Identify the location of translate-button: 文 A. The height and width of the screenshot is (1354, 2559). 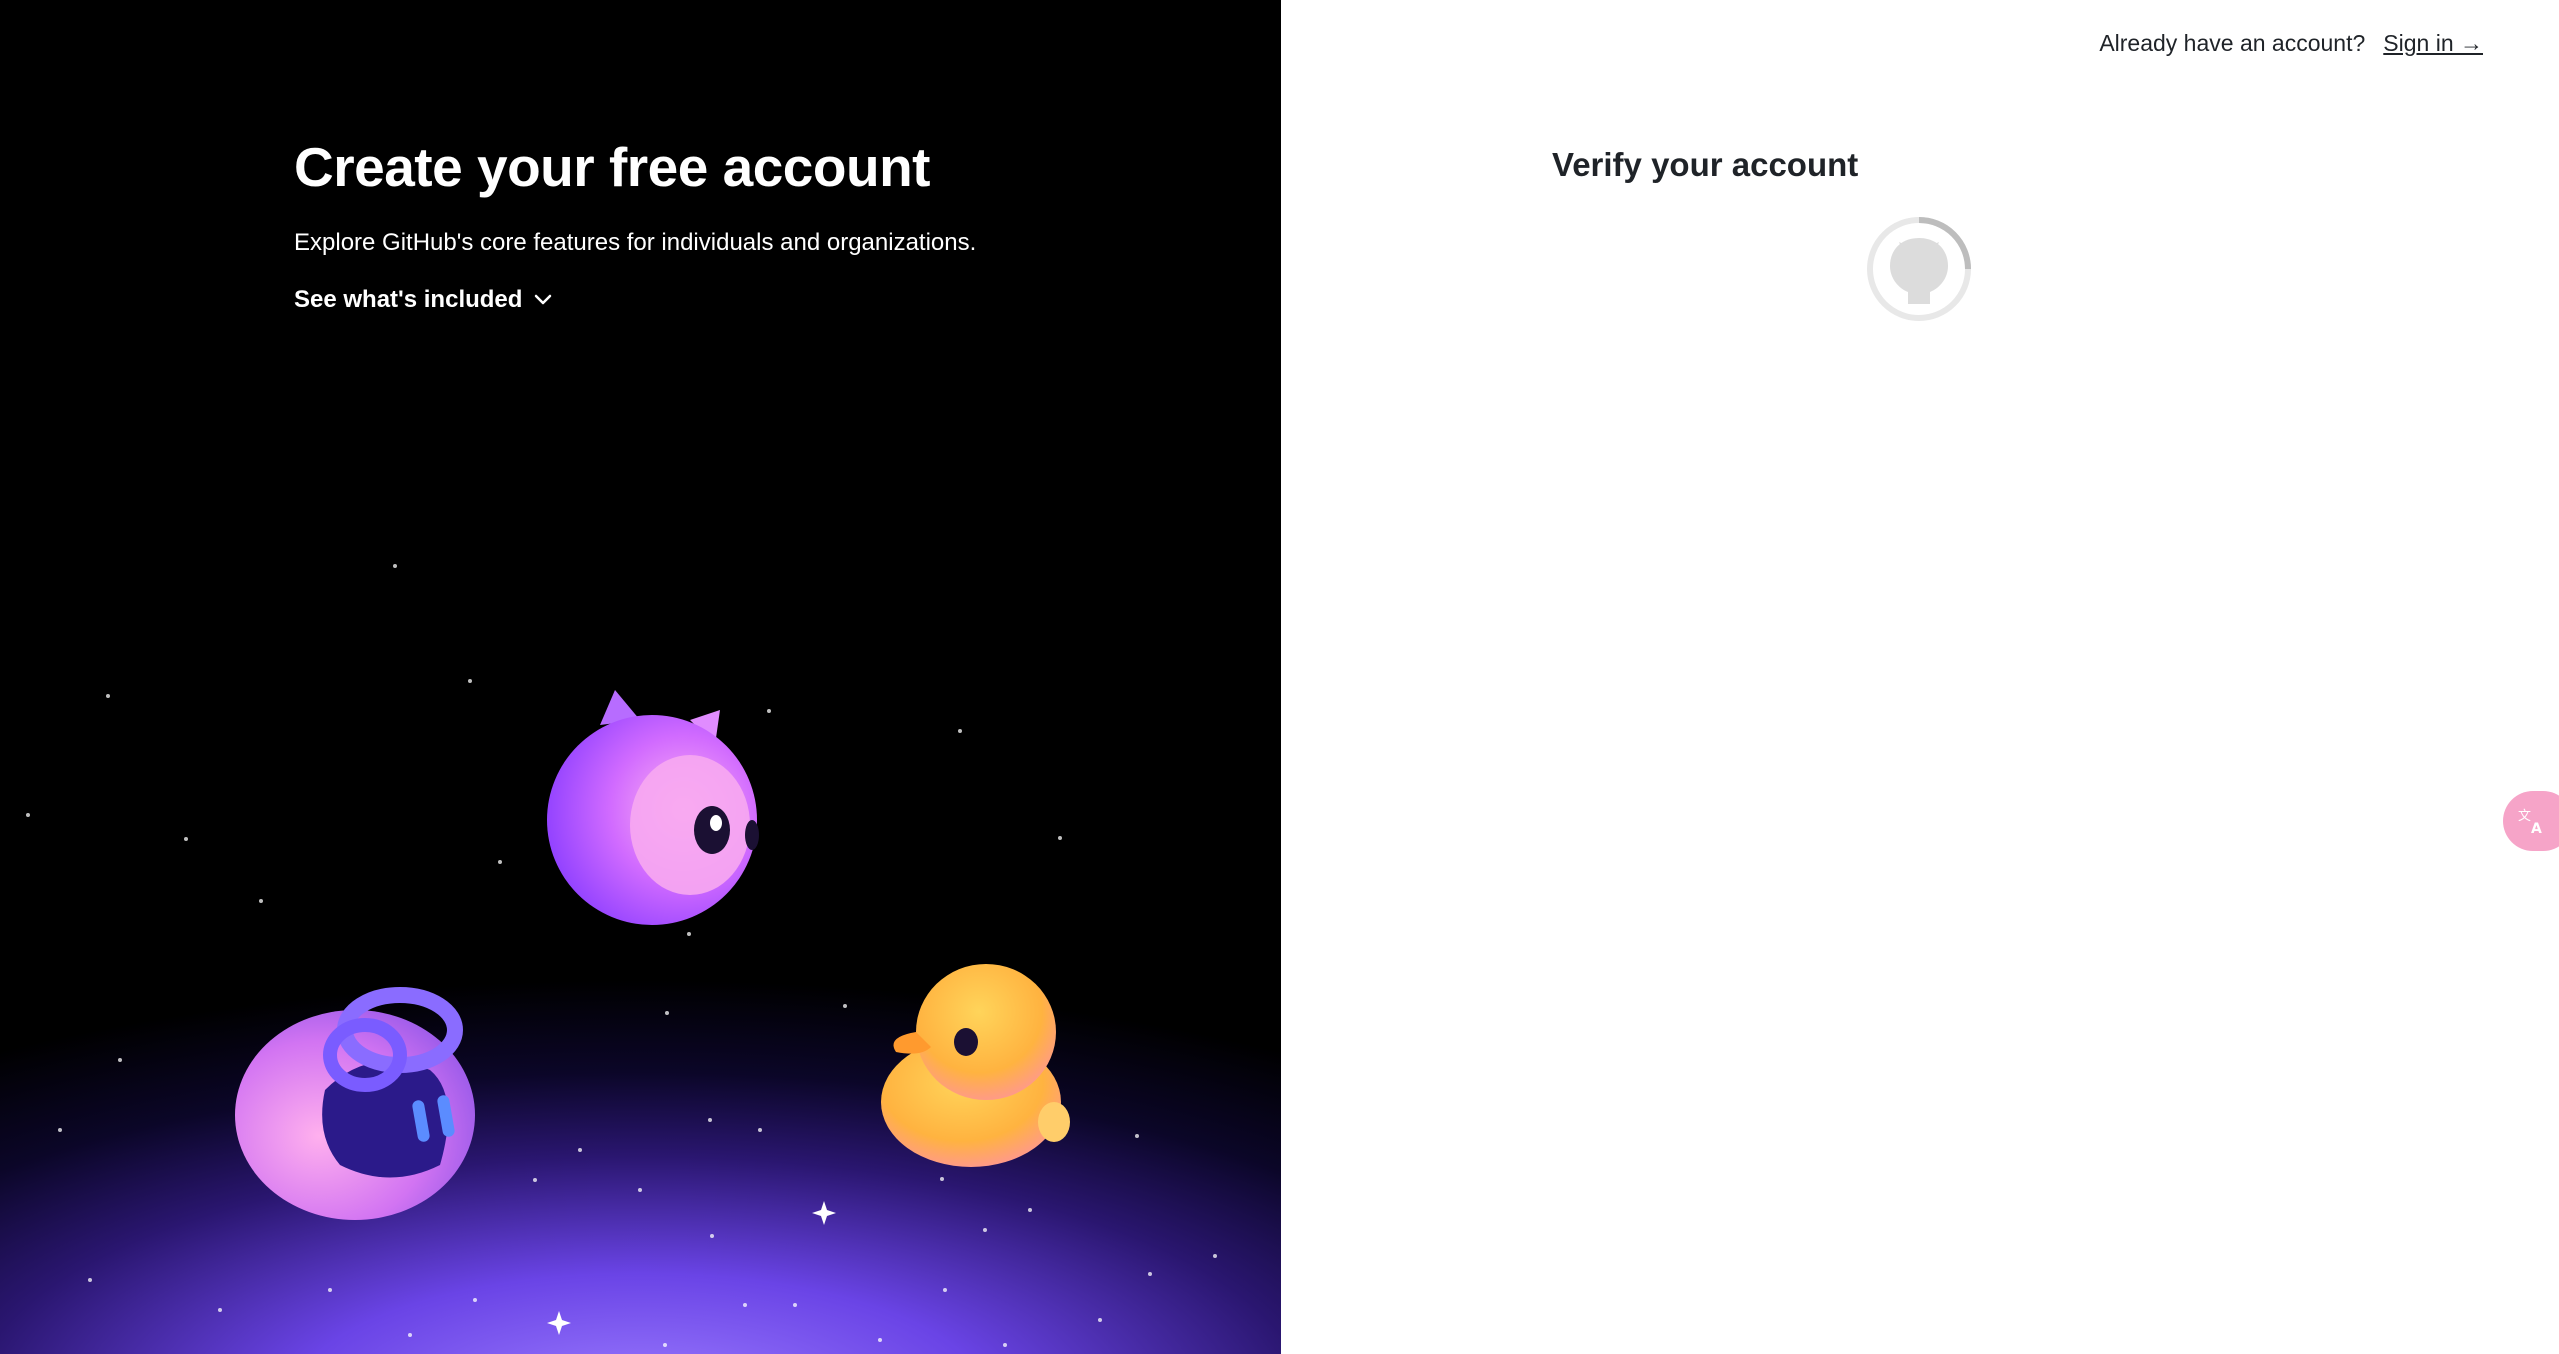
(2531, 821).